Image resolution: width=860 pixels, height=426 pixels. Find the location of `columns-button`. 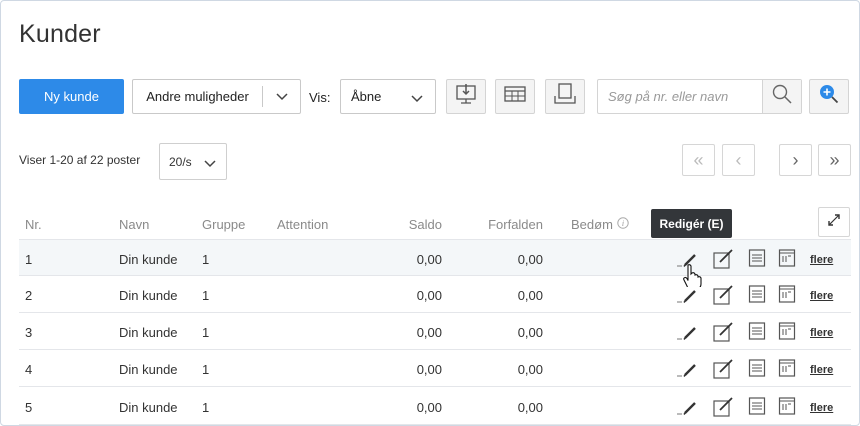

columns-button is located at coordinates (515, 96).